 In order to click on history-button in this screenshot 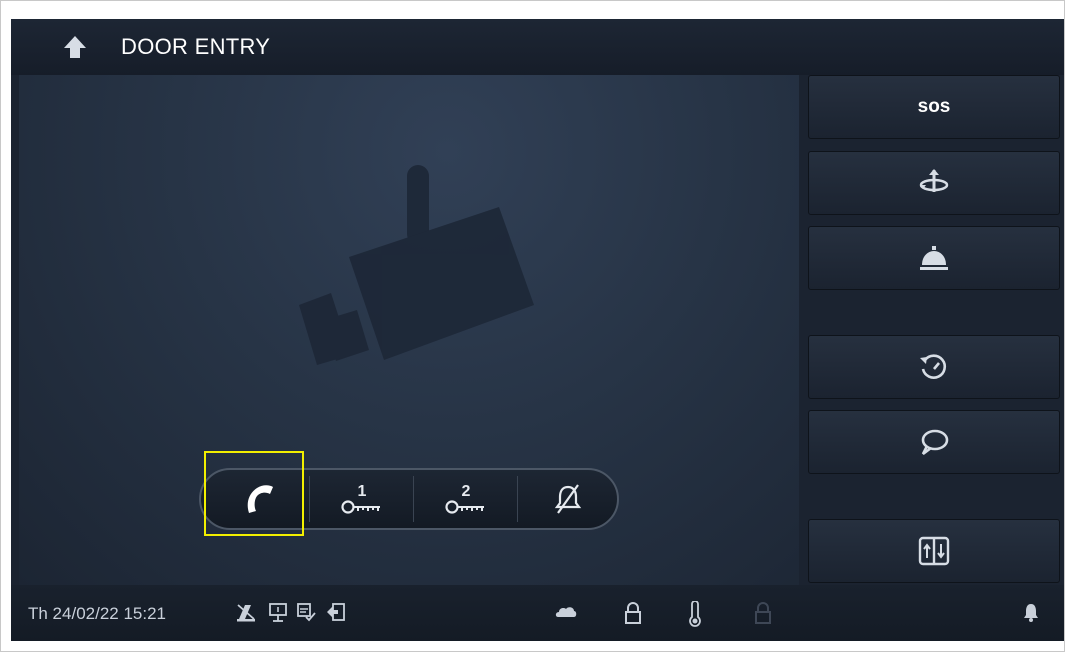, I will do `click(934, 367)`.